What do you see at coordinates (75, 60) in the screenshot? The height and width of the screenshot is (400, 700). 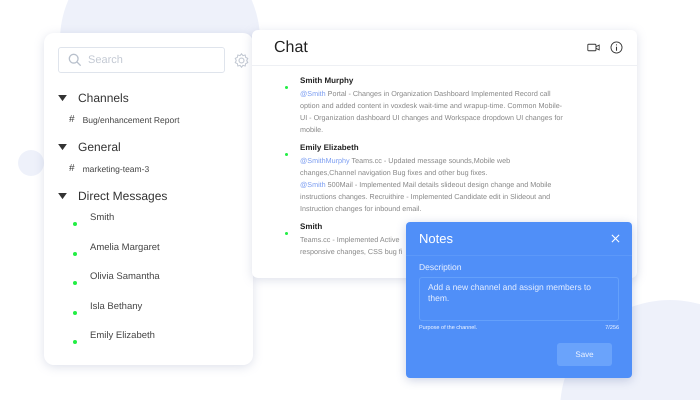 I see `search-icon` at bounding box center [75, 60].